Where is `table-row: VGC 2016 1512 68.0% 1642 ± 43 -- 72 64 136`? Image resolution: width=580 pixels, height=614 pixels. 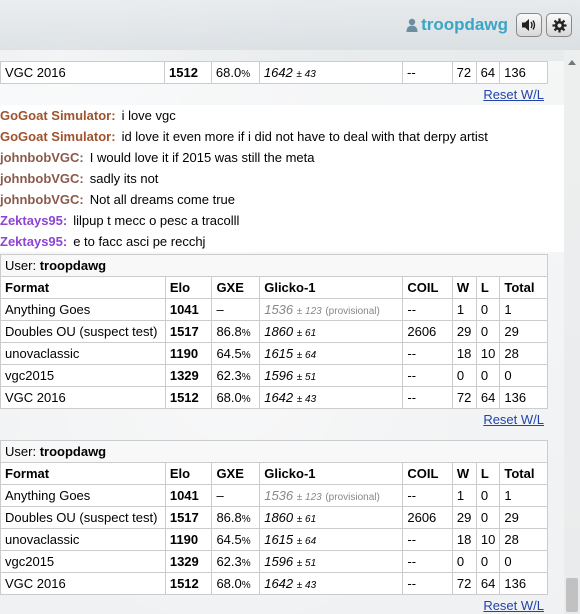 table-row: VGC 2016 1512 68.0% 1642 ± 43 -- 72 64 136 is located at coordinates (274, 583).